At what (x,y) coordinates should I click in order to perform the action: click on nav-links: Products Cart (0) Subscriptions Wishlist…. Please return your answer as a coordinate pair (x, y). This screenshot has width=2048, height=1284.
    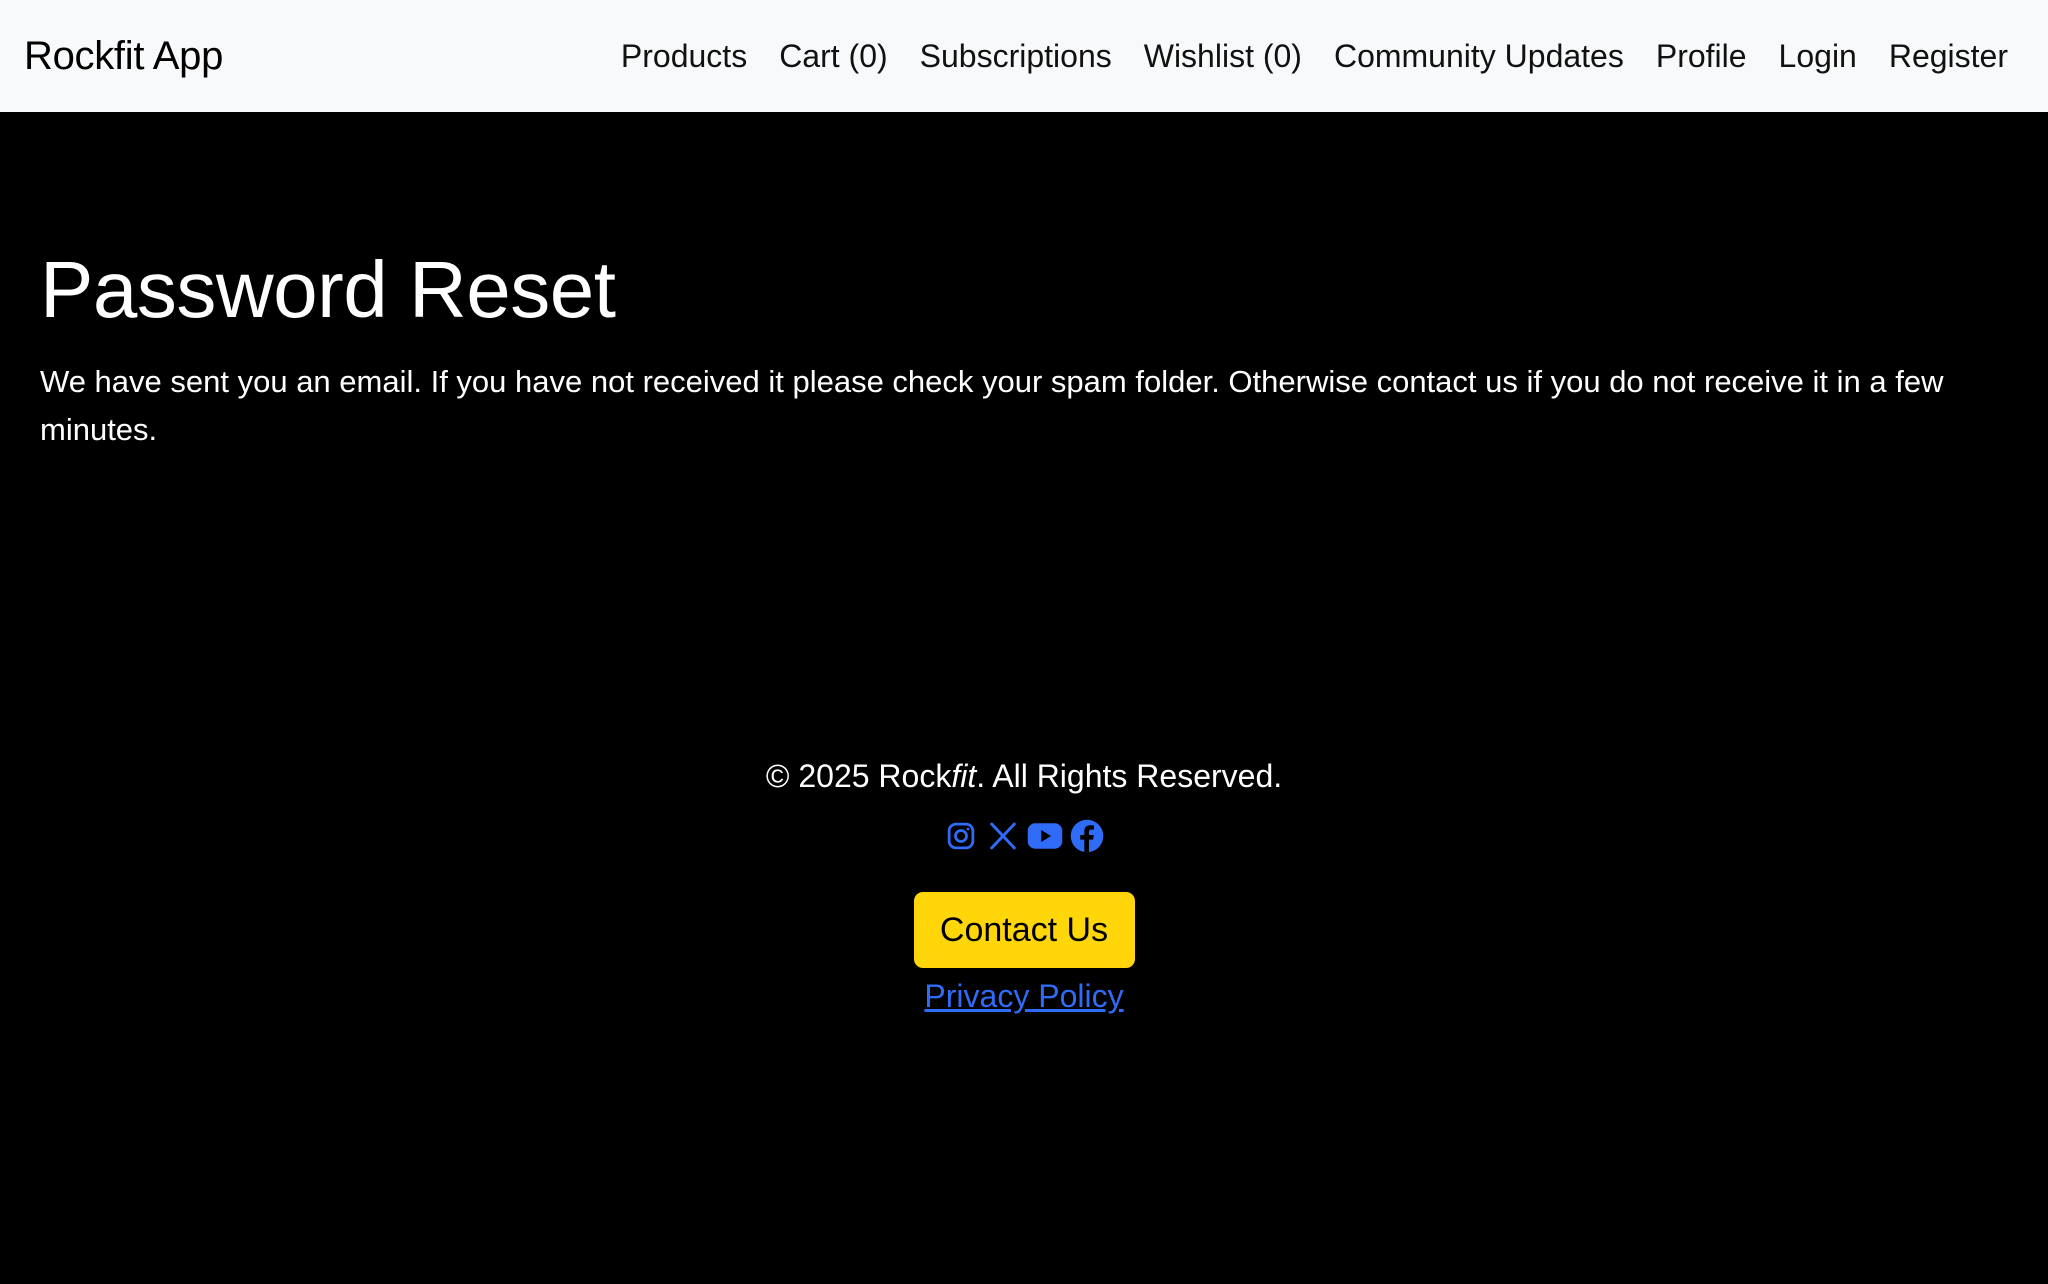
    Looking at the image, I should click on (1314, 56).